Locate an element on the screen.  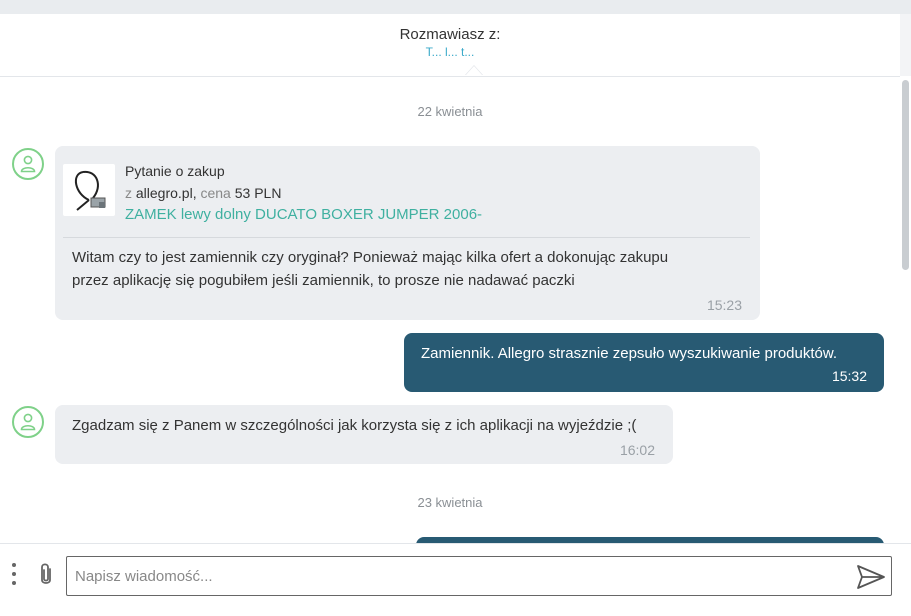
top-bar is located at coordinates (455, 7).